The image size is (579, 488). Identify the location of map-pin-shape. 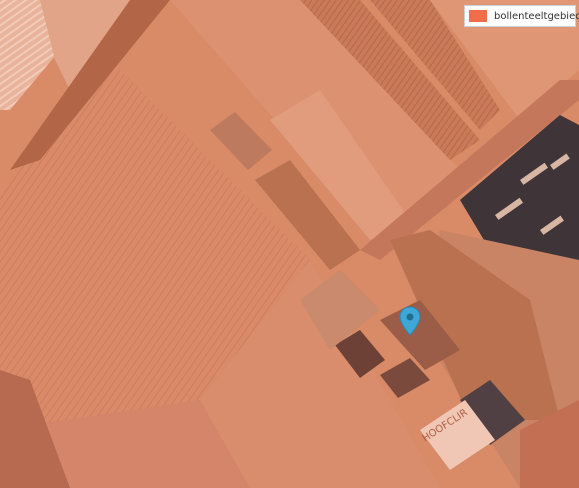
(410, 321).